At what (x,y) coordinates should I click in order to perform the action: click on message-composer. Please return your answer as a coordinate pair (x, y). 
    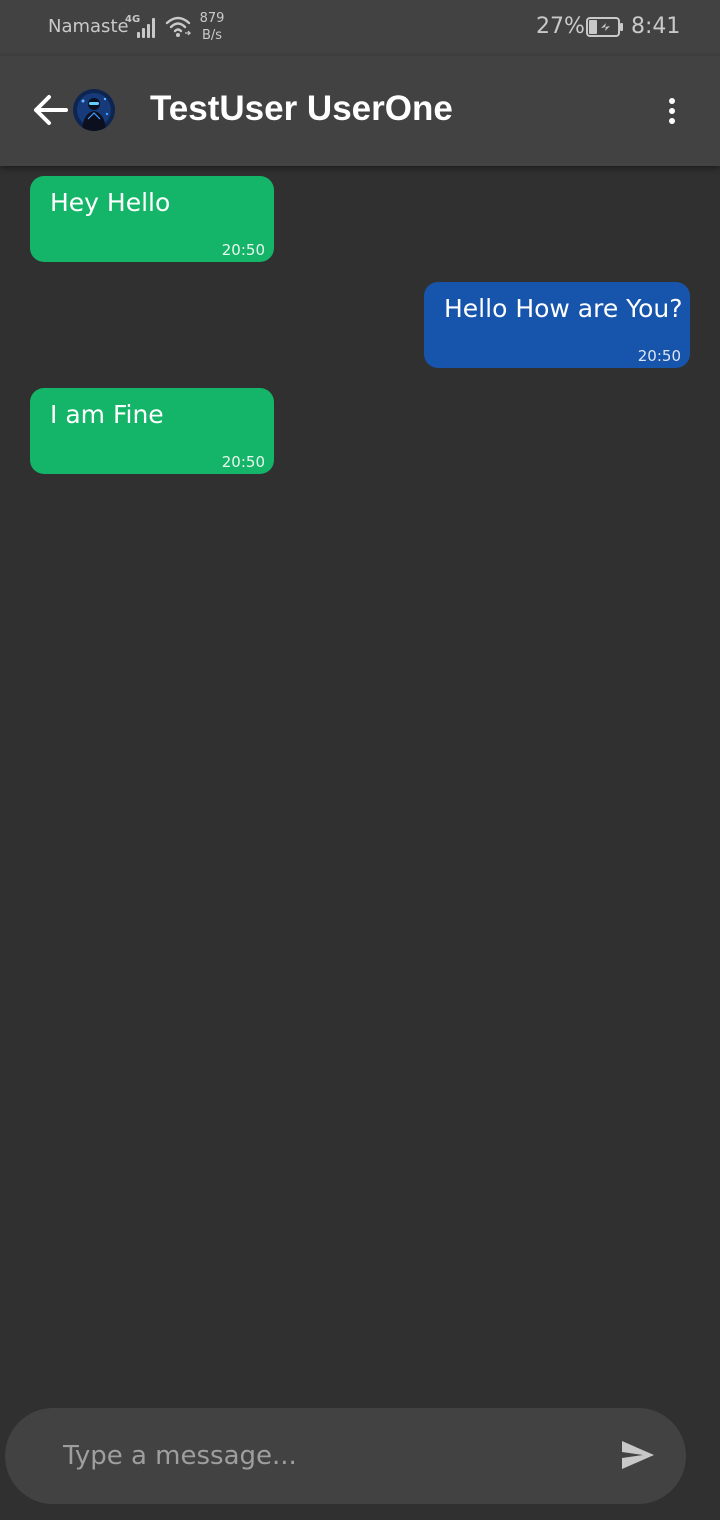
    Looking at the image, I should click on (345, 1456).